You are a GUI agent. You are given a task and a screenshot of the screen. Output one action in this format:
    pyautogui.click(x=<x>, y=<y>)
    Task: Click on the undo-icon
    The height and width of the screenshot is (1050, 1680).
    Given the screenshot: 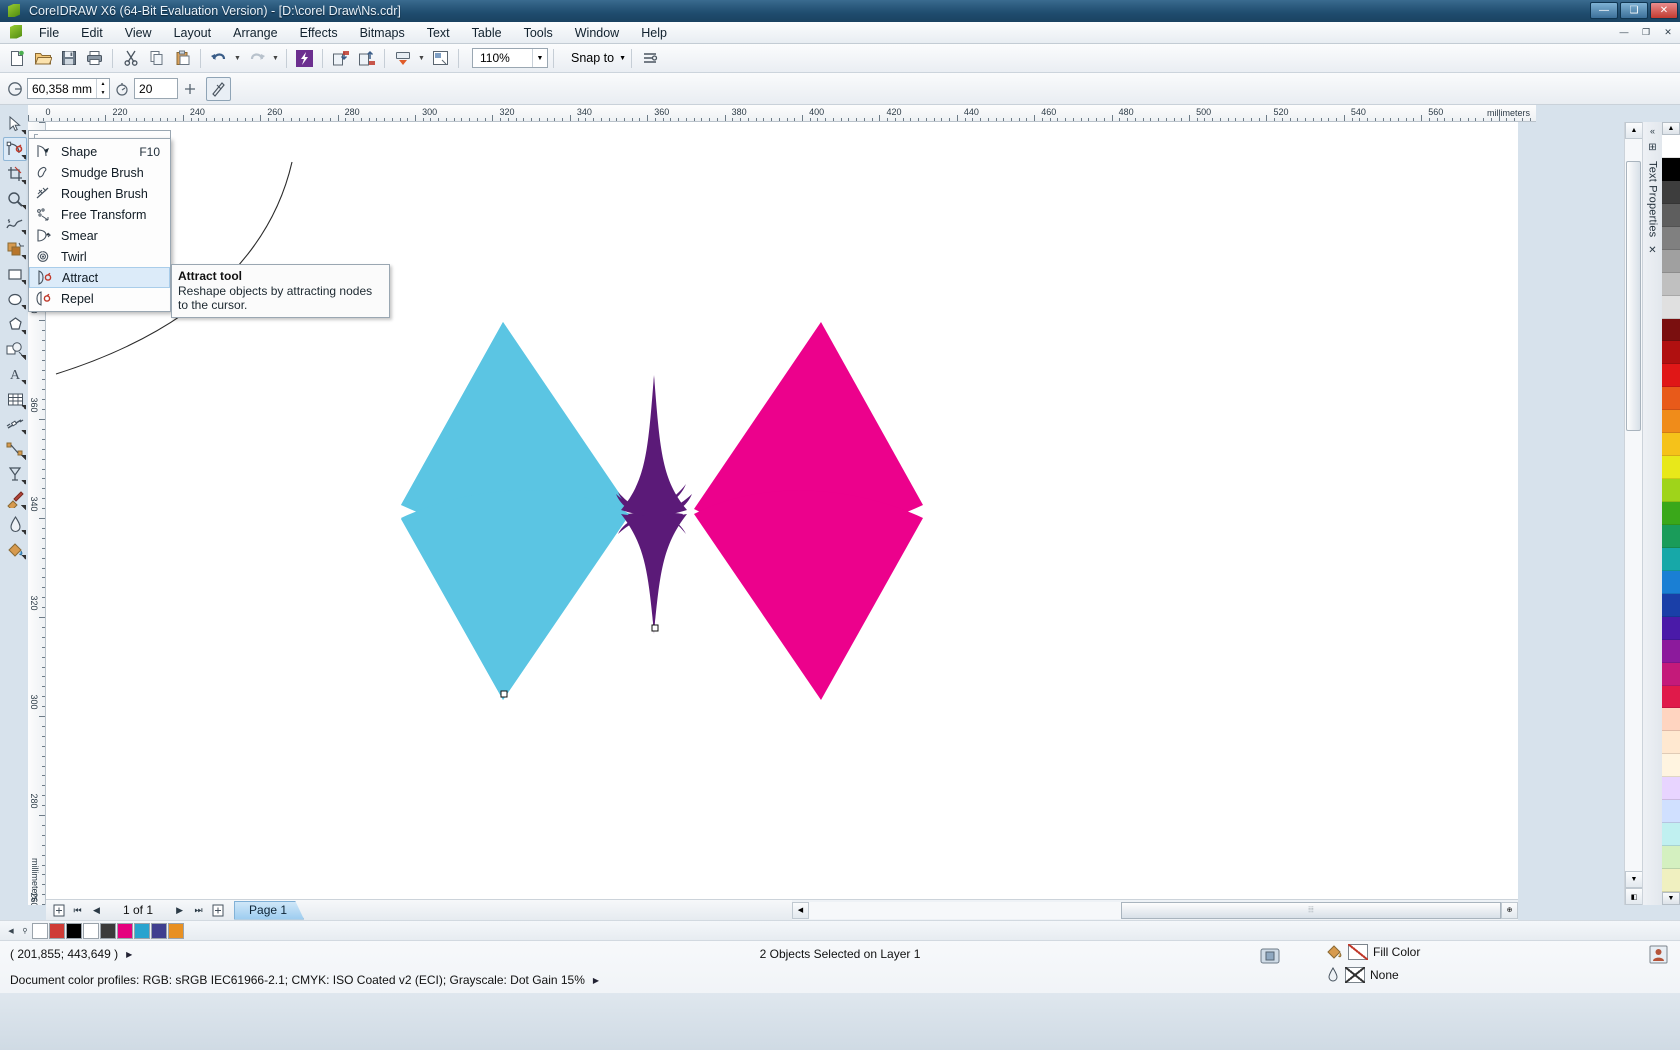 What is the action you would take?
    pyautogui.click(x=218, y=58)
    